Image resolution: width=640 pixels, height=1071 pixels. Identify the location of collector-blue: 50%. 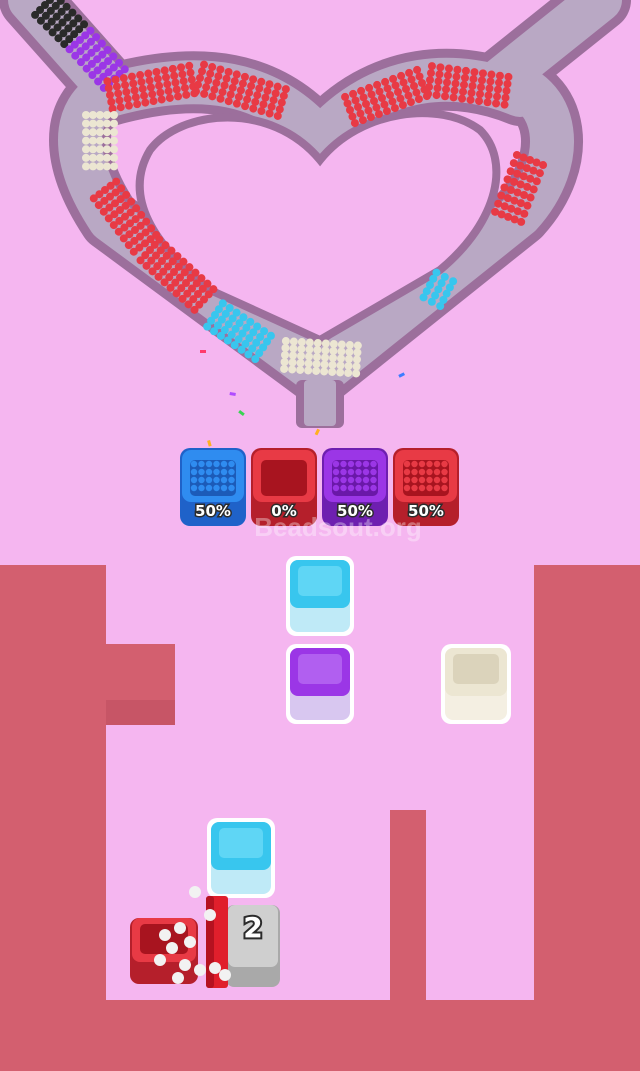
(213, 487).